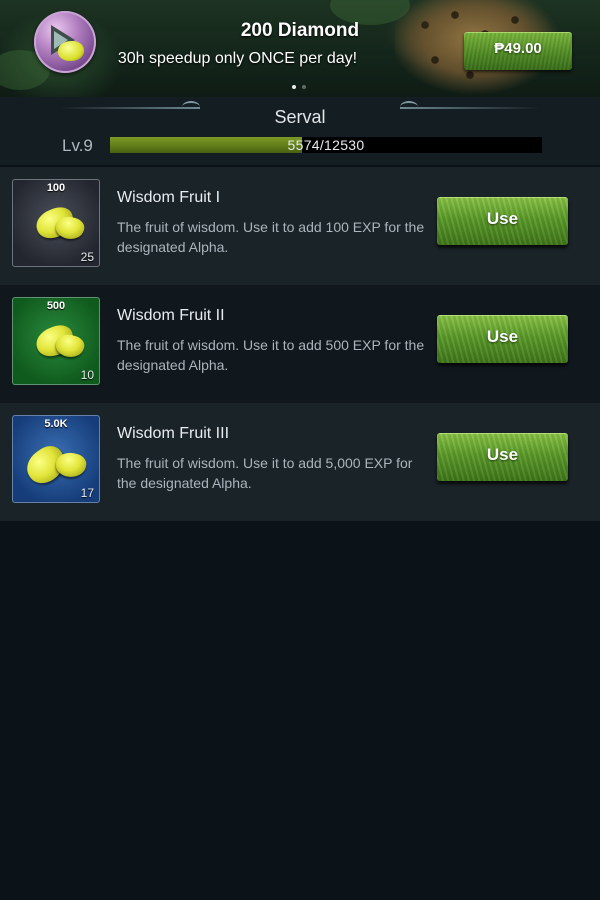 The height and width of the screenshot is (900, 600). Describe the element at coordinates (77, 145) in the screenshot. I see `animal-level: Lv.9` at that location.